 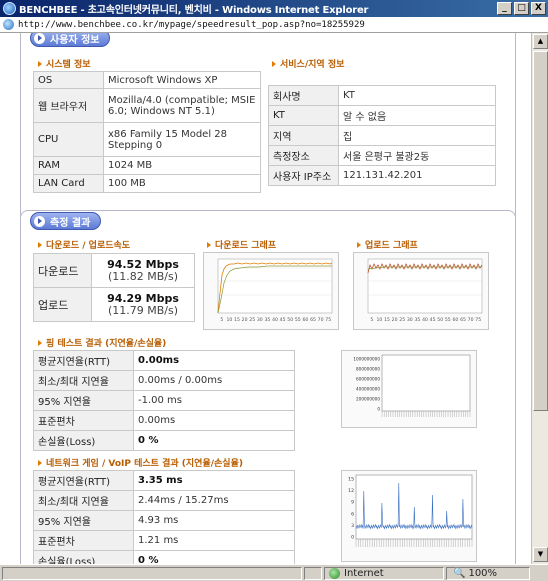 I want to click on table-row: KT 알 수 없음, so click(x=382, y=115).